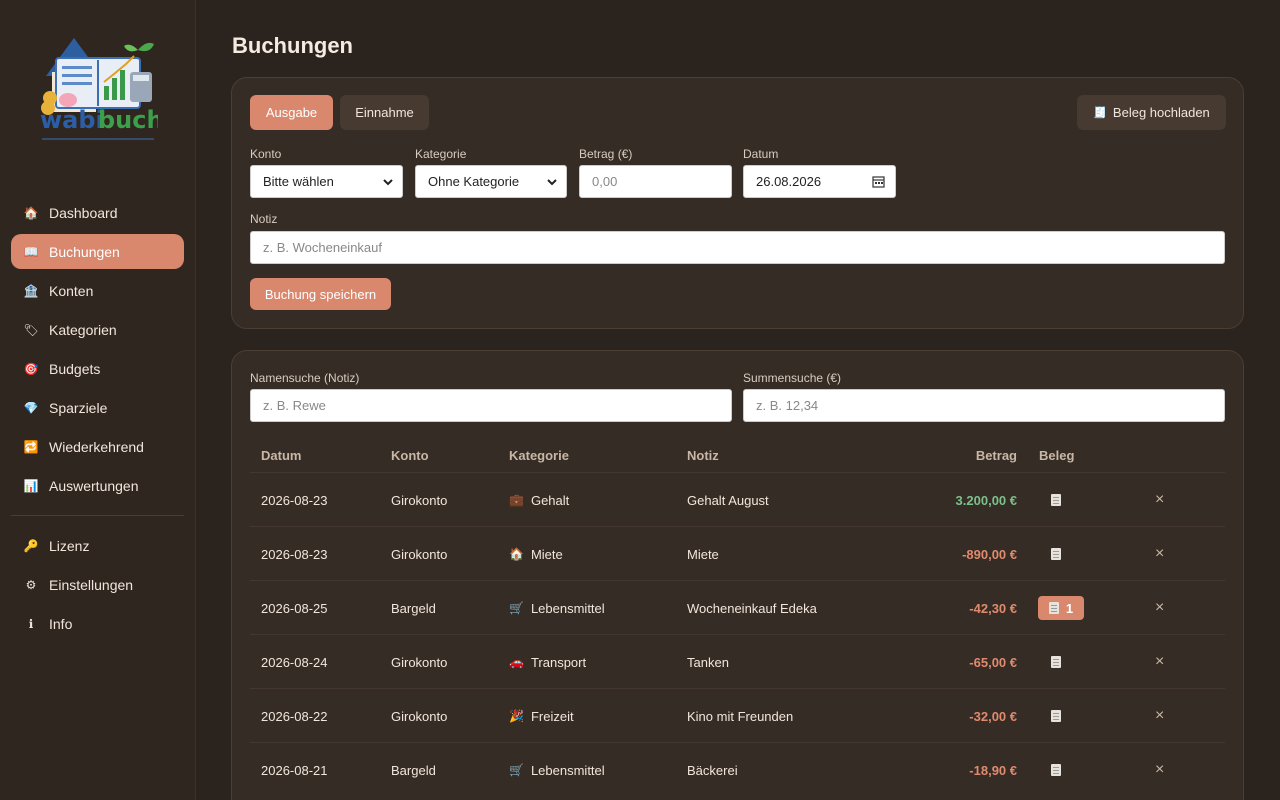  I want to click on cell-konto: Bargeld, so click(413, 770).